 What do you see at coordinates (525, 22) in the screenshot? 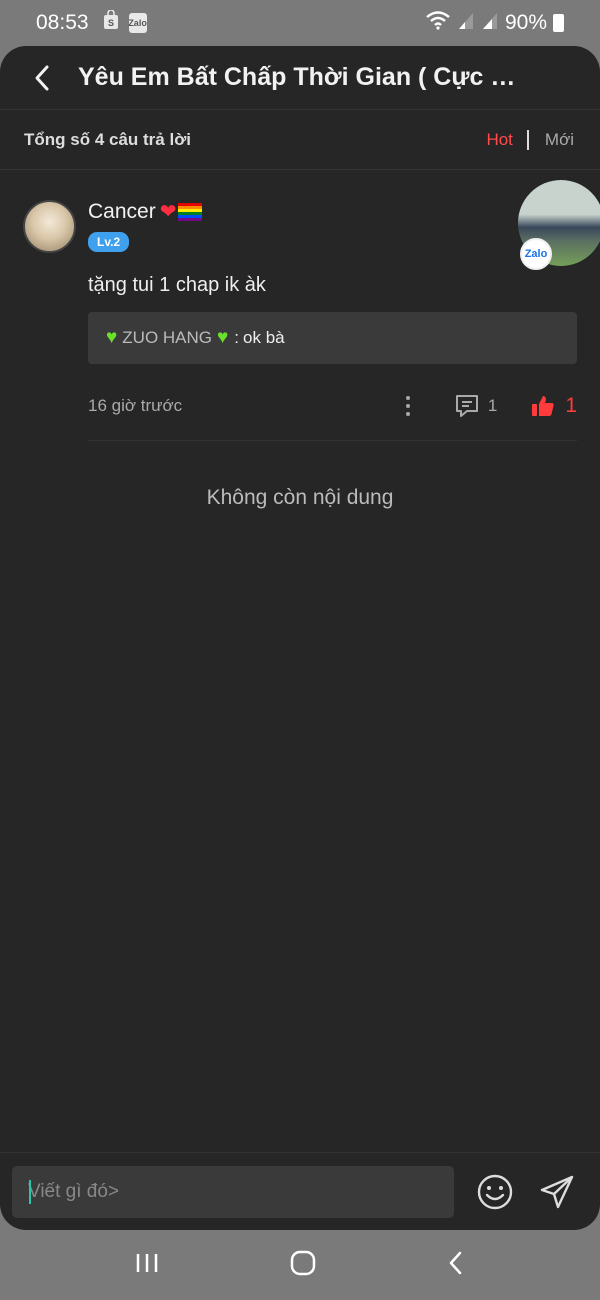
I see `battery-percent: 90%` at bounding box center [525, 22].